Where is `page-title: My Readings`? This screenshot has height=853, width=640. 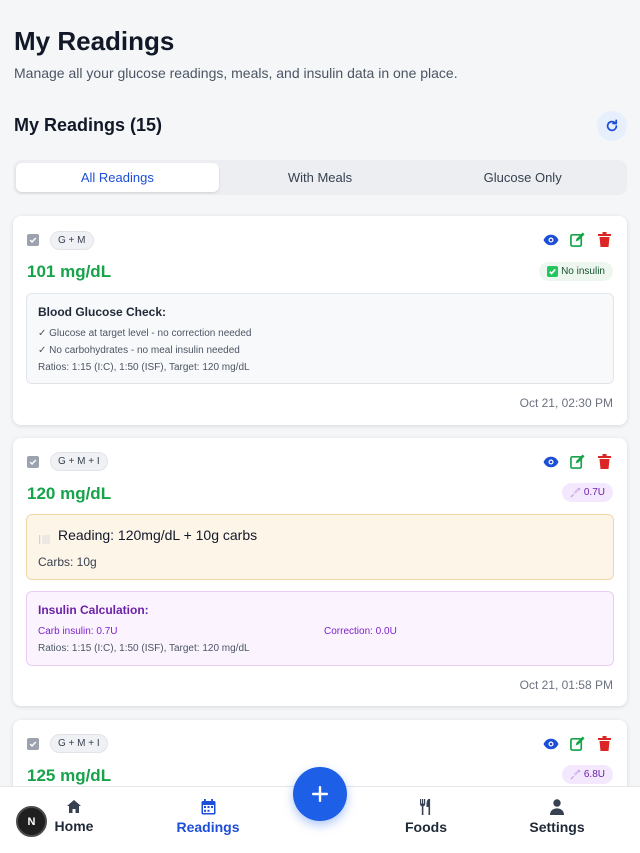 page-title: My Readings is located at coordinates (94, 41).